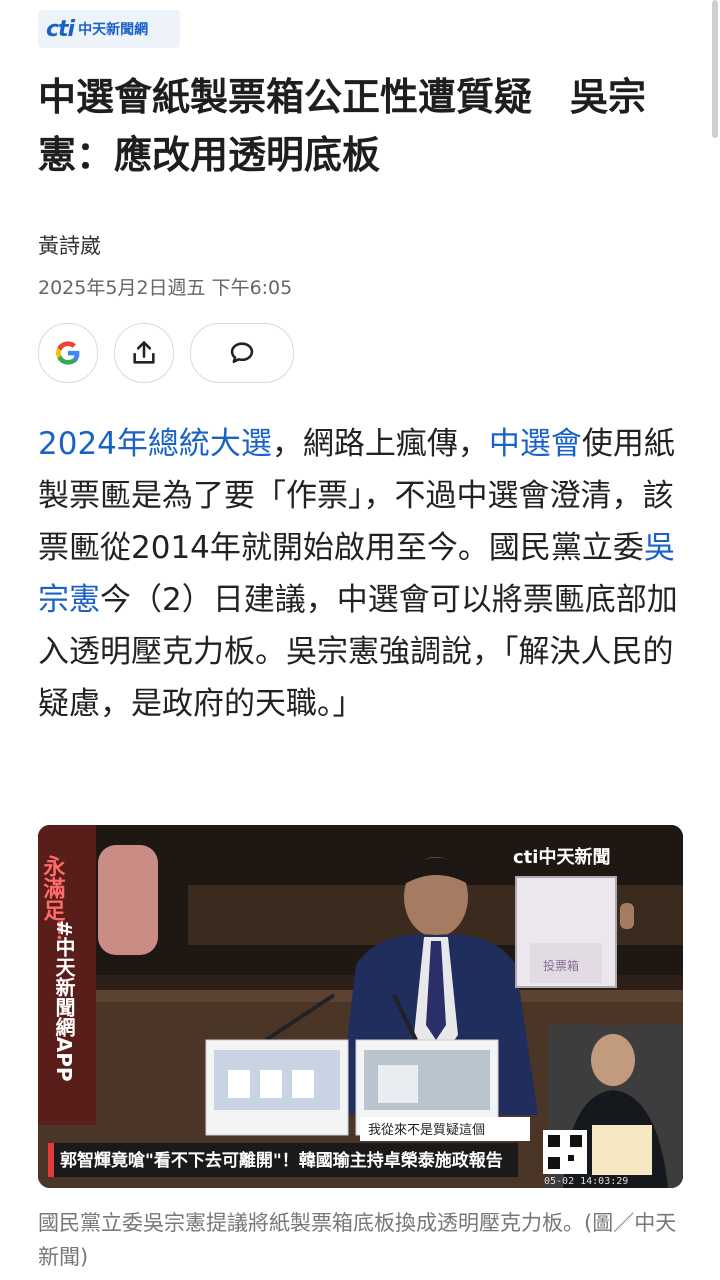  Describe the element at coordinates (155, 444) in the screenshot. I see `link-2024-election: 2024年總統大選` at that location.